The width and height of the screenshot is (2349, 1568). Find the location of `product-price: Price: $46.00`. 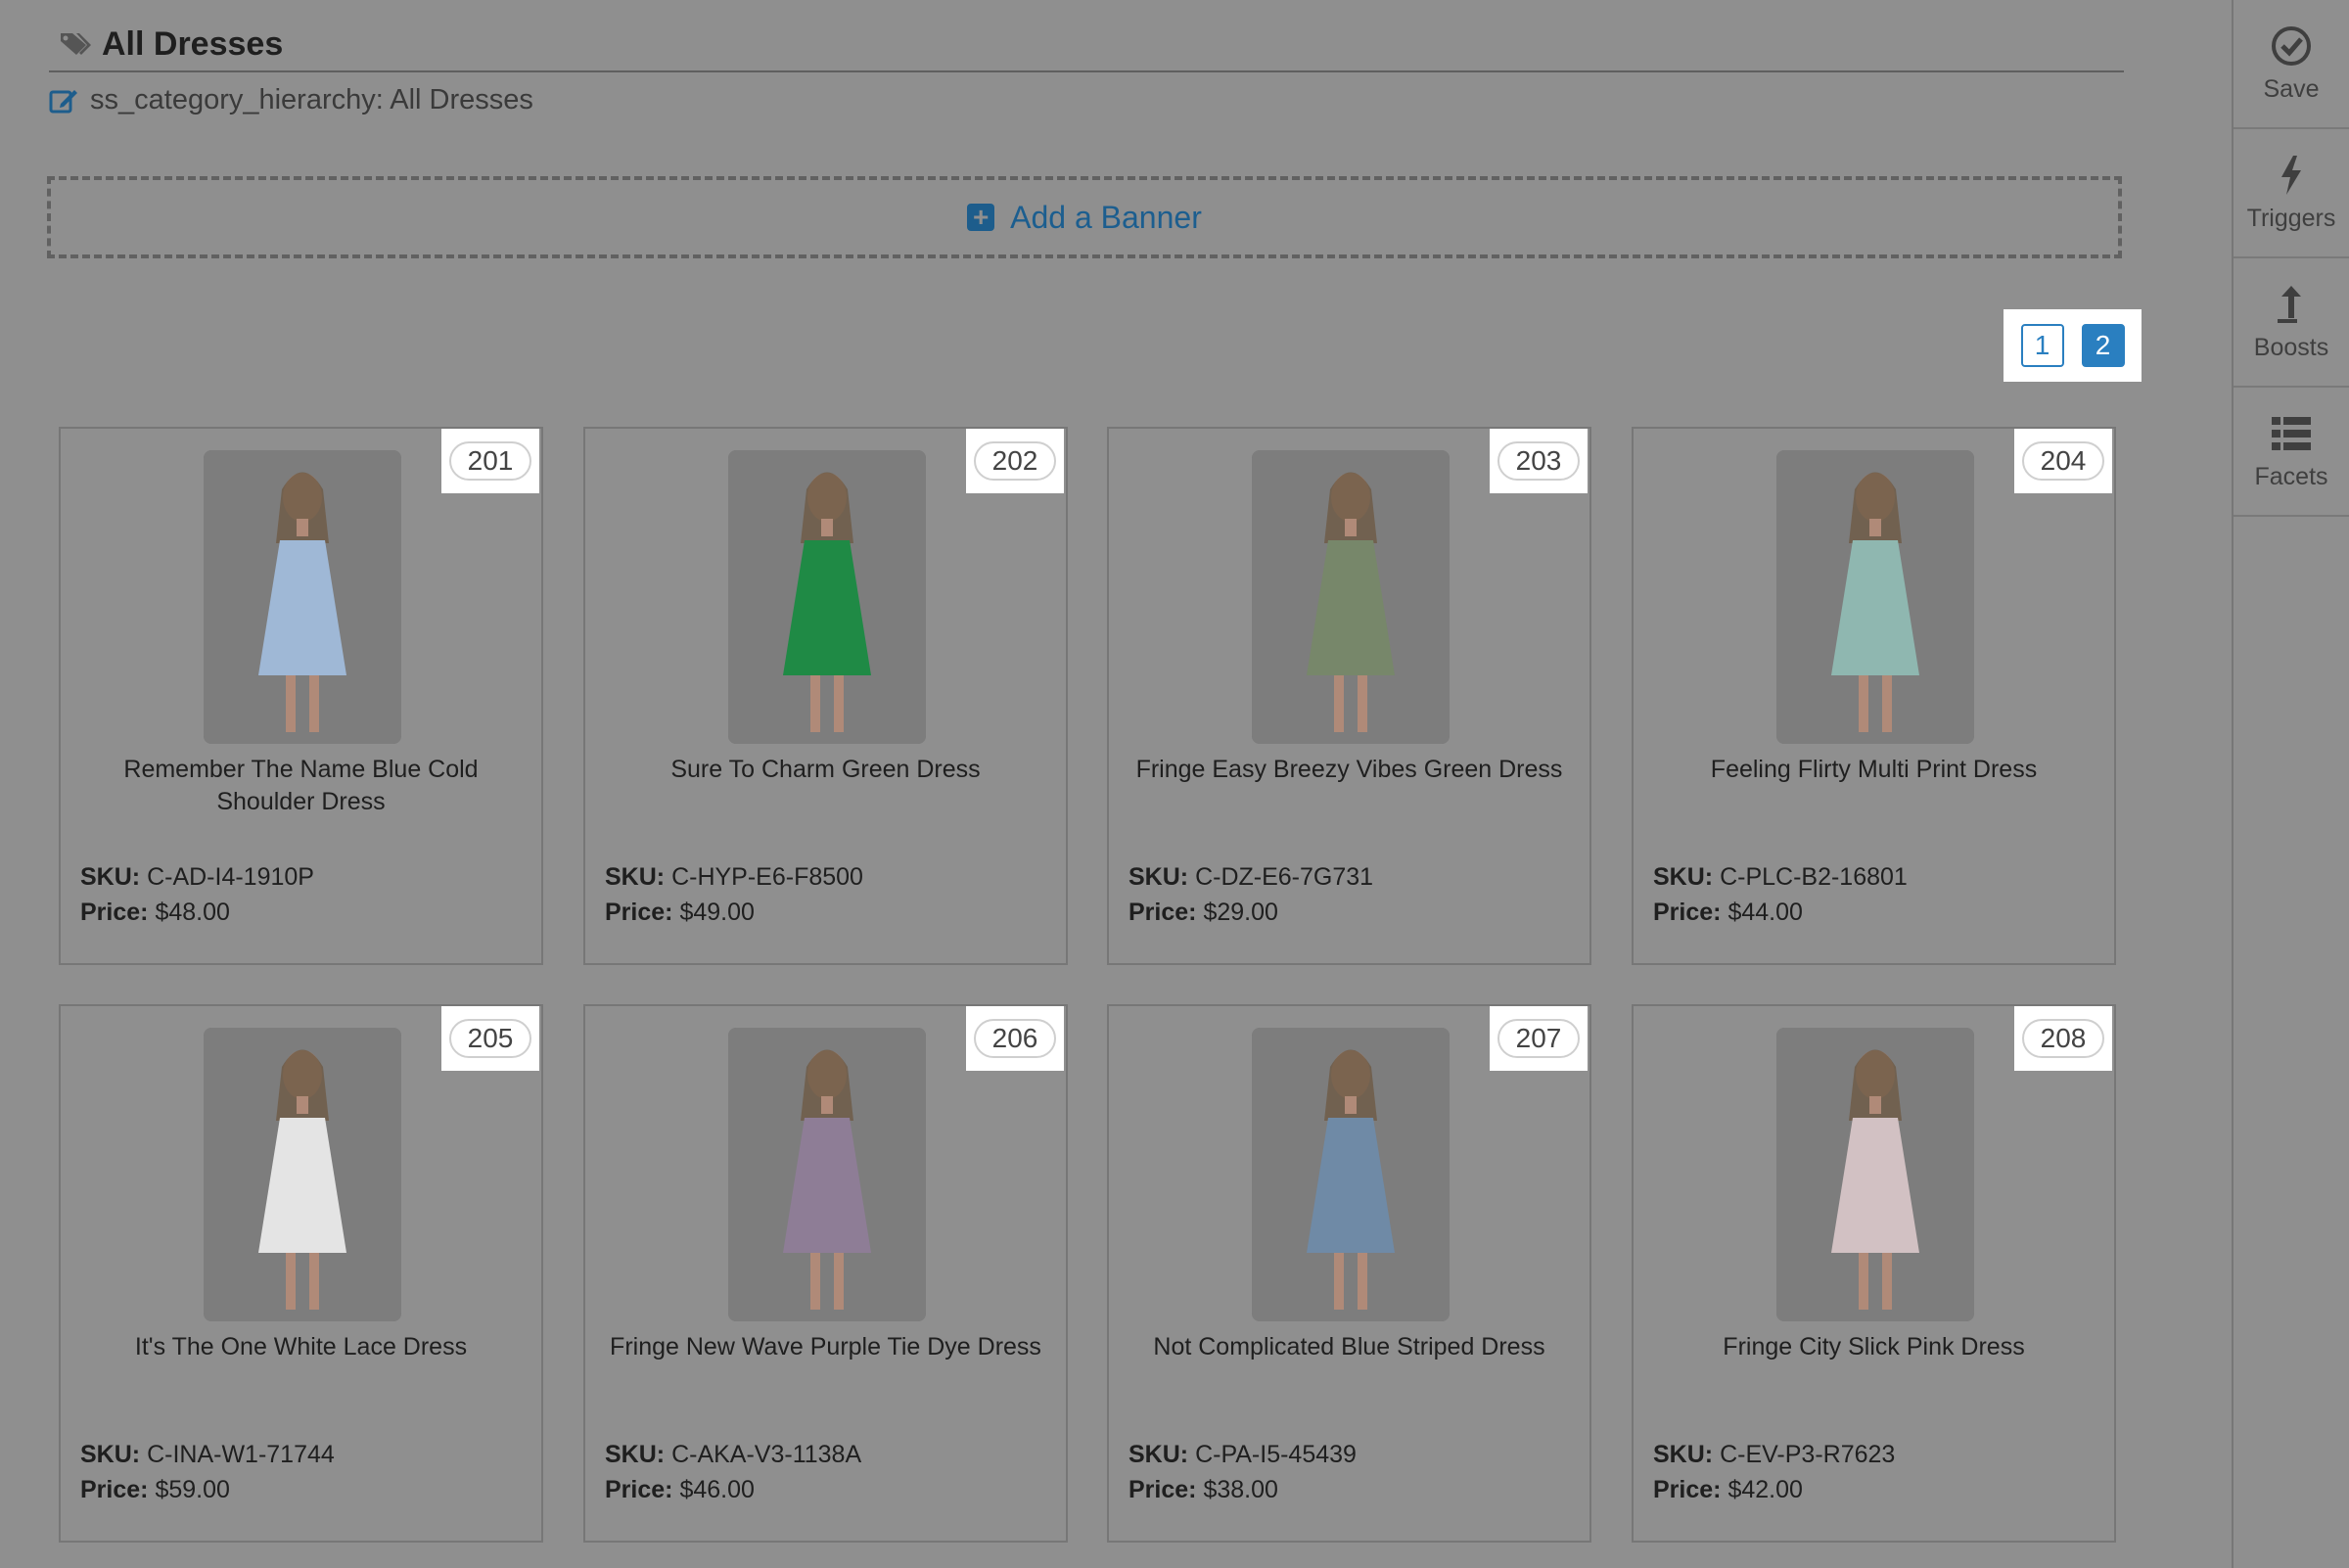

product-price: Price: $46.00 is located at coordinates (733, 1489).